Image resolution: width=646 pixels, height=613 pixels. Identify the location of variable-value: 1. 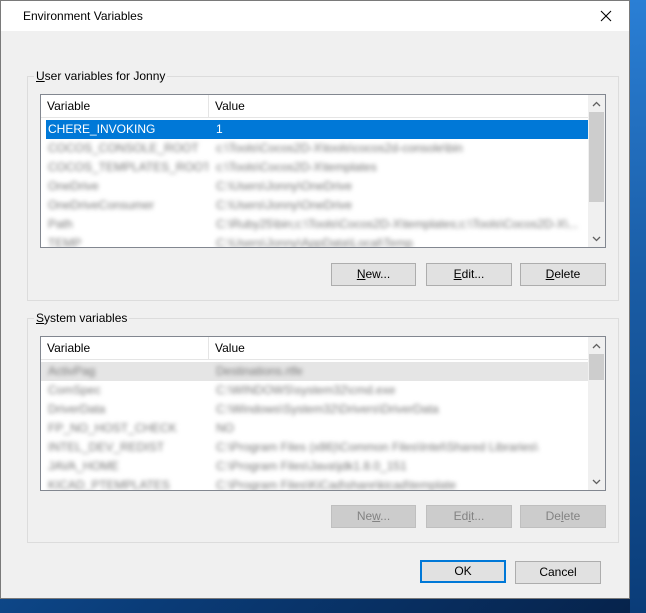
(219, 129).